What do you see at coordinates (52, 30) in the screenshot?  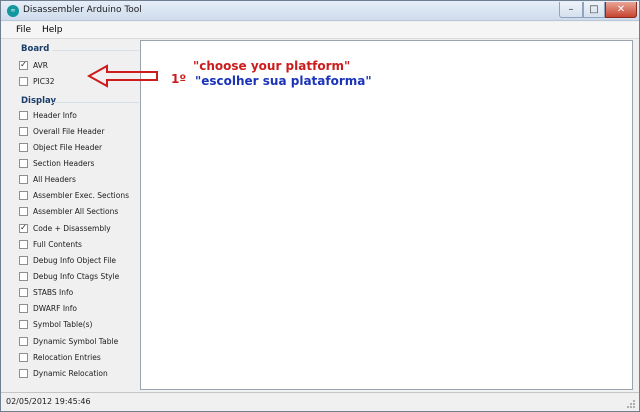 I see `menu-help: Help` at bounding box center [52, 30].